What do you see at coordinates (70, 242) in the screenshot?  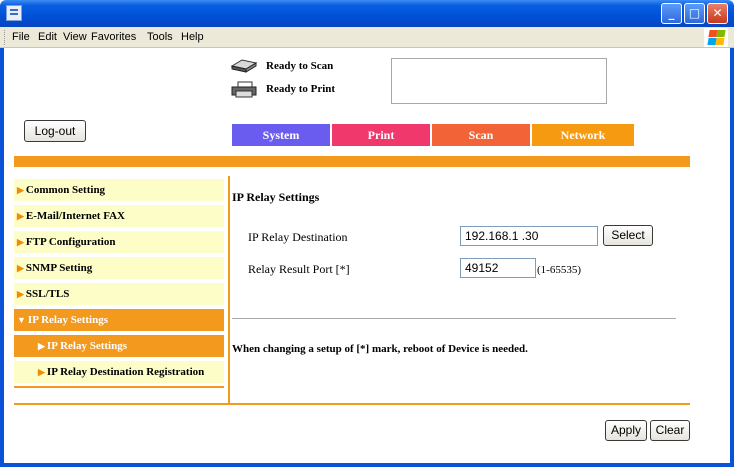 I see `sidebar-item-label: FTP Configuration` at bounding box center [70, 242].